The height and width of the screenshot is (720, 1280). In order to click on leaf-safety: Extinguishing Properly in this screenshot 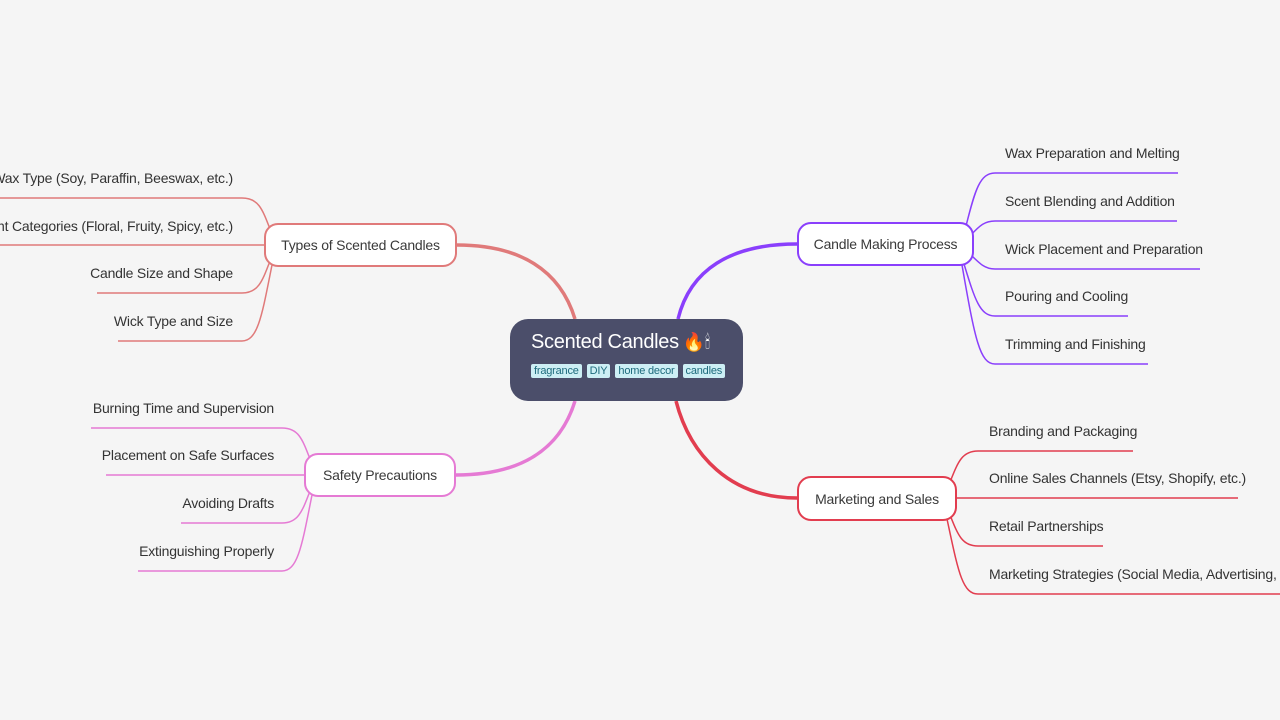, I will do `click(206, 551)`.